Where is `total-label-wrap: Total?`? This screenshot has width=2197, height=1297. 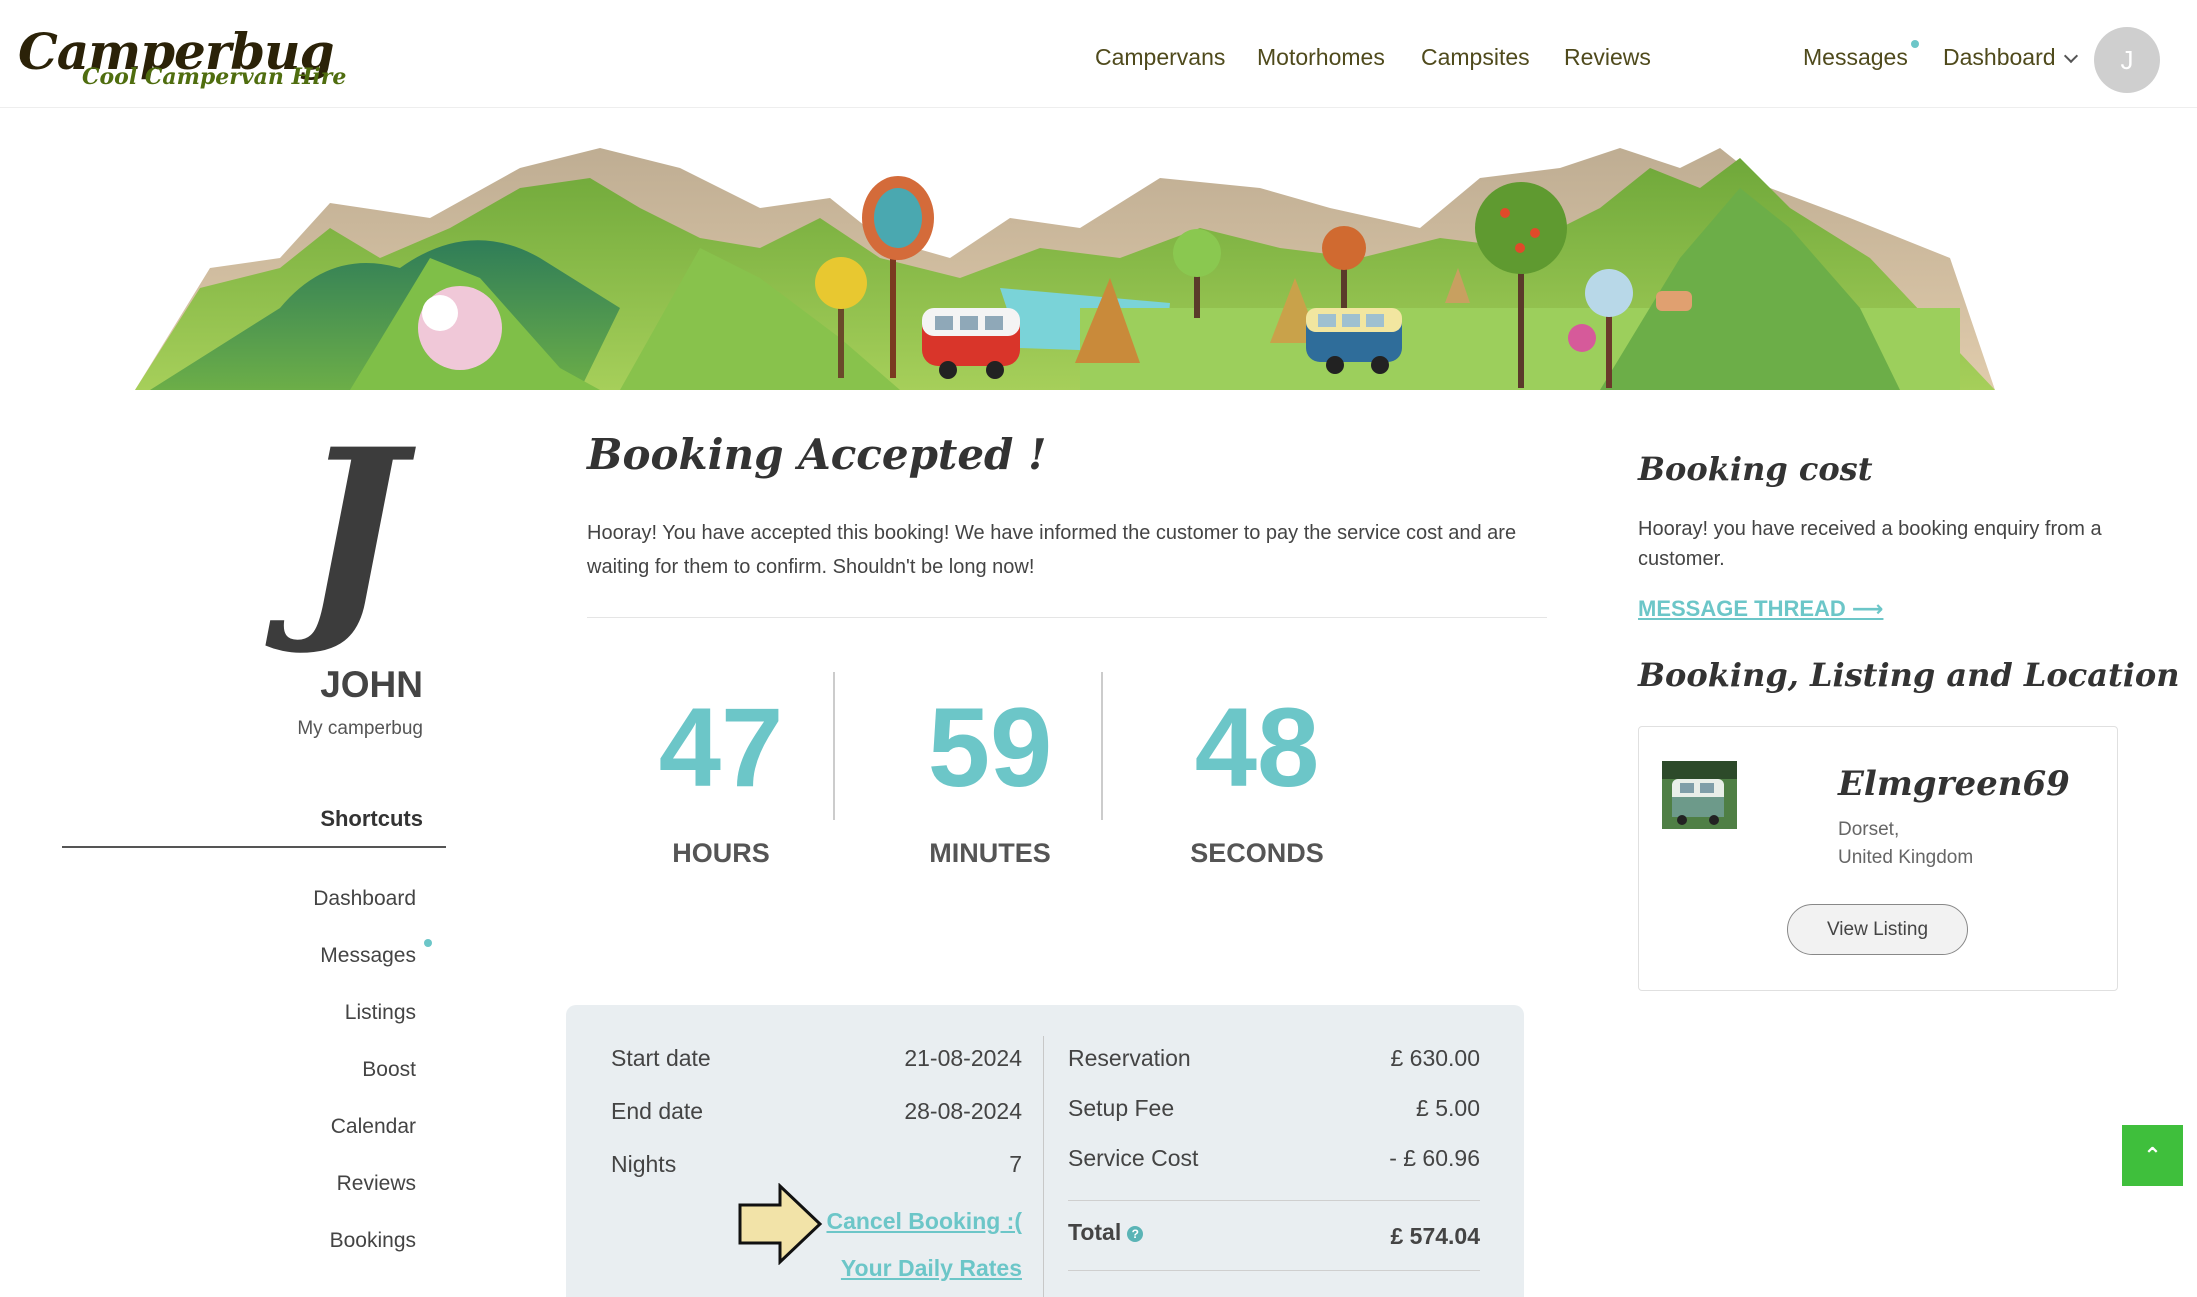
total-label-wrap: Total? is located at coordinates (1106, 1232).